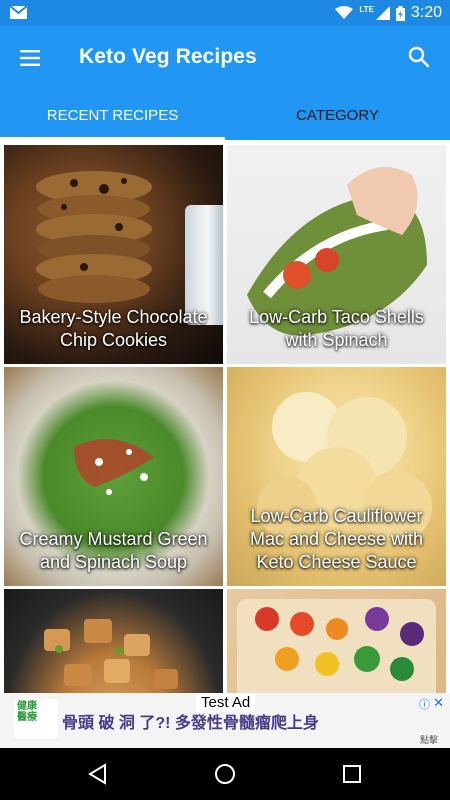 The image size is (450, 800). What do you see at coordinates (18, 12) in the screenshot?
I see `gmail-icon` at bounding box center [18, 12].